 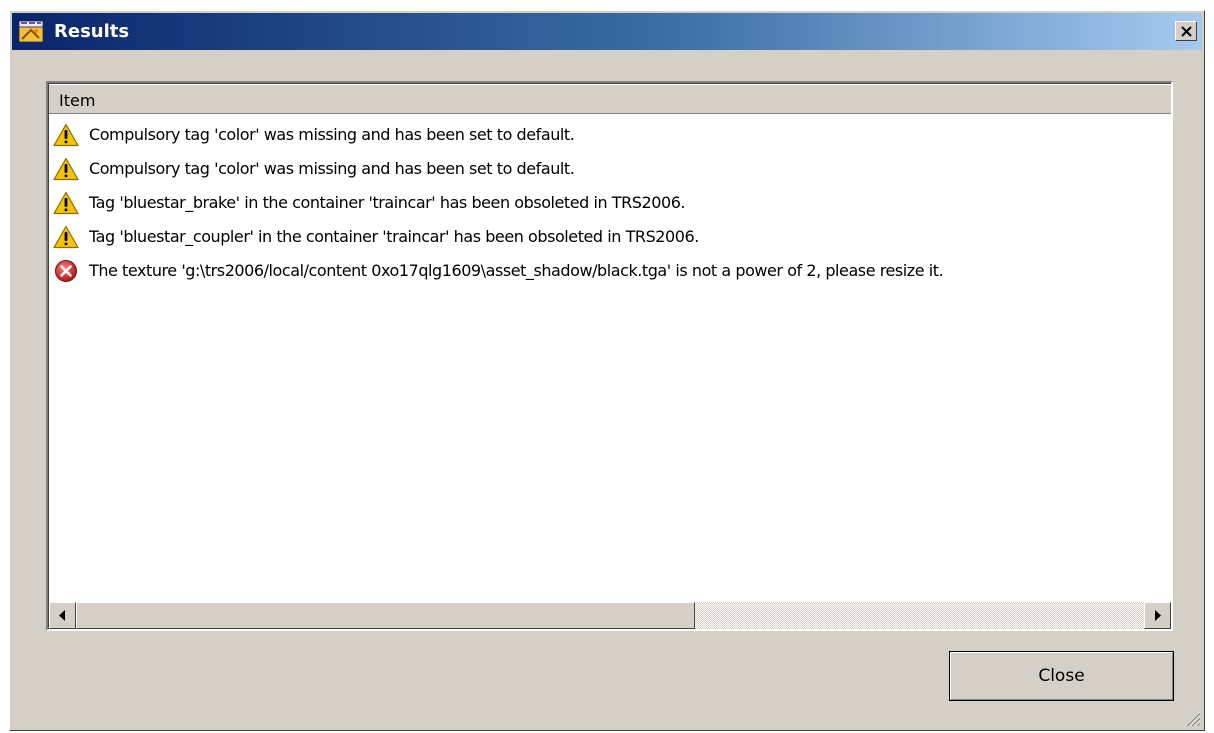 I want to click on list-header: Item, so click(x=610, y=99).